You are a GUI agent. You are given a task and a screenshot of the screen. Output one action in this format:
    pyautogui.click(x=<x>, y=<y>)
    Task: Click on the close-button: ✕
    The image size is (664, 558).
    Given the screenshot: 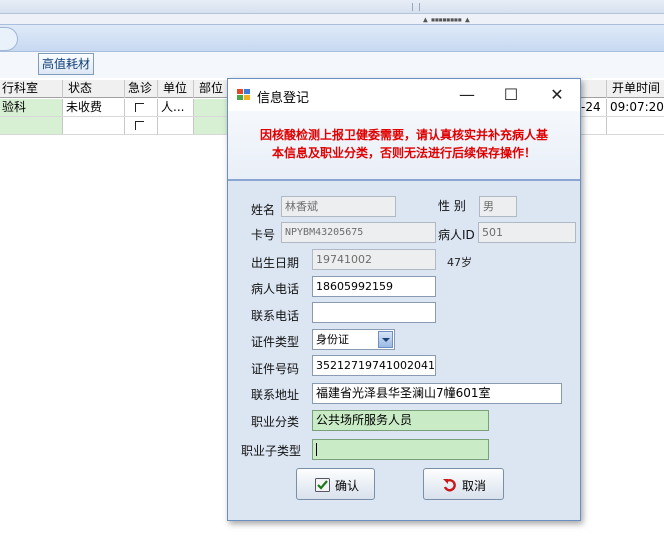 What is the action you would take?
    pyautogui.click(x=557, y=95)
    